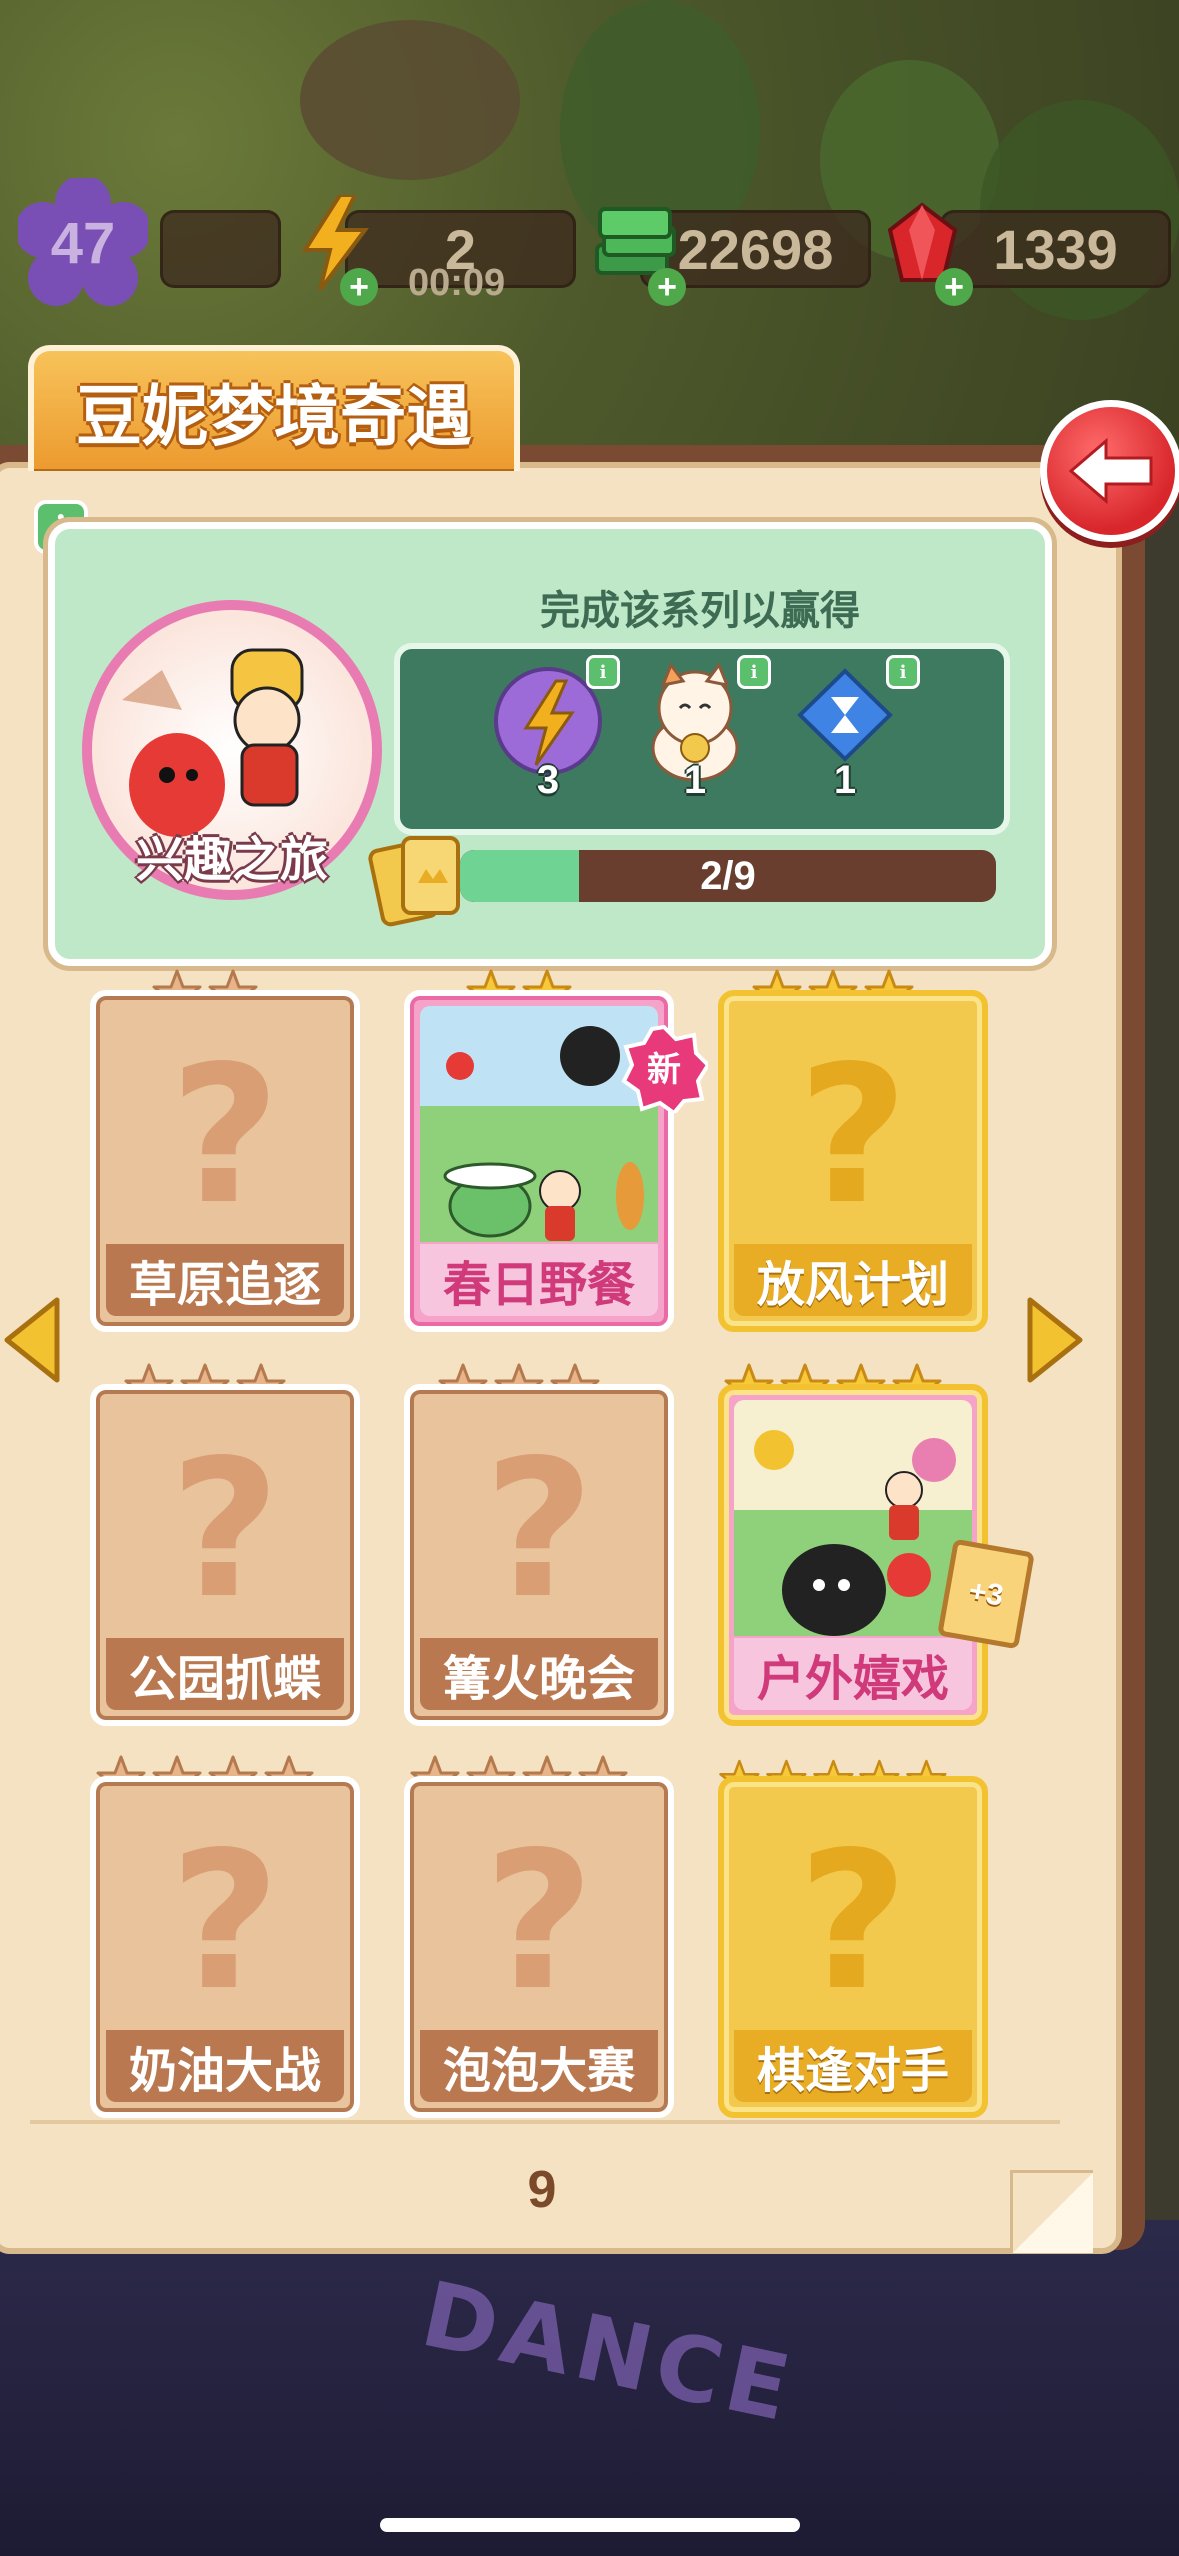 This screenshot has width=1179, height=2556. I want to click on series-progress-bar: 2/9, so click(728, 876).